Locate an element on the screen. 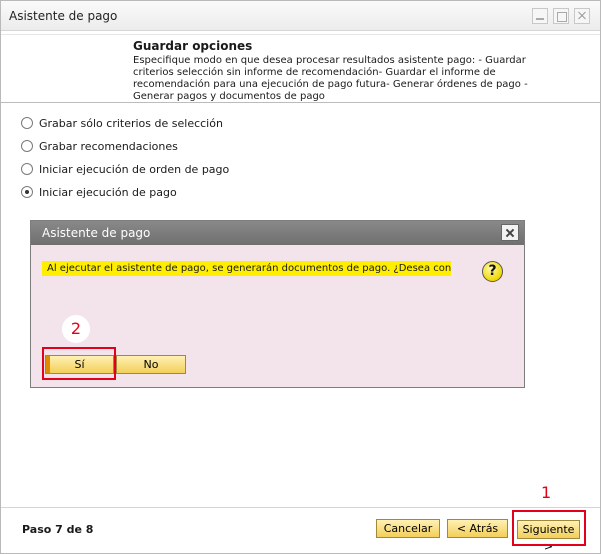 Image resolution: width=601 pixels, height=554 pixels. close-icon is located at coordinates (582, 16).